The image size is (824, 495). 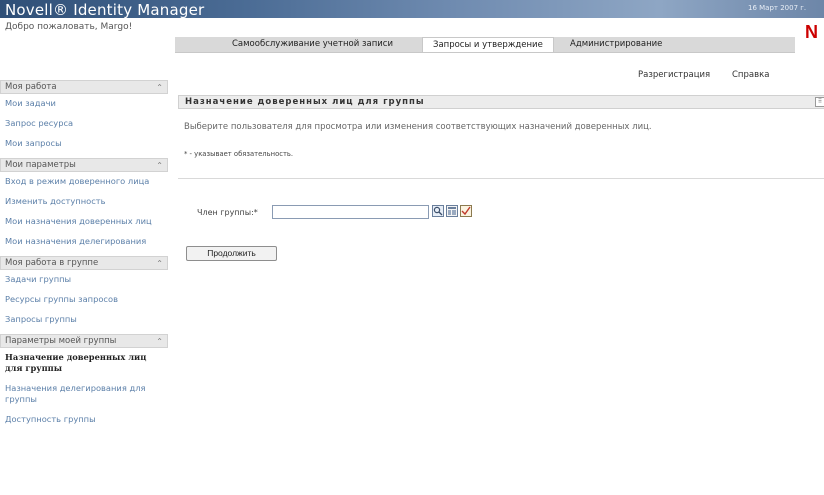 What do you see at coordinates (777, 8) in the screenshot?
I see `current-date: 16 Март 2007 г.` at bounding box center [777, 8].